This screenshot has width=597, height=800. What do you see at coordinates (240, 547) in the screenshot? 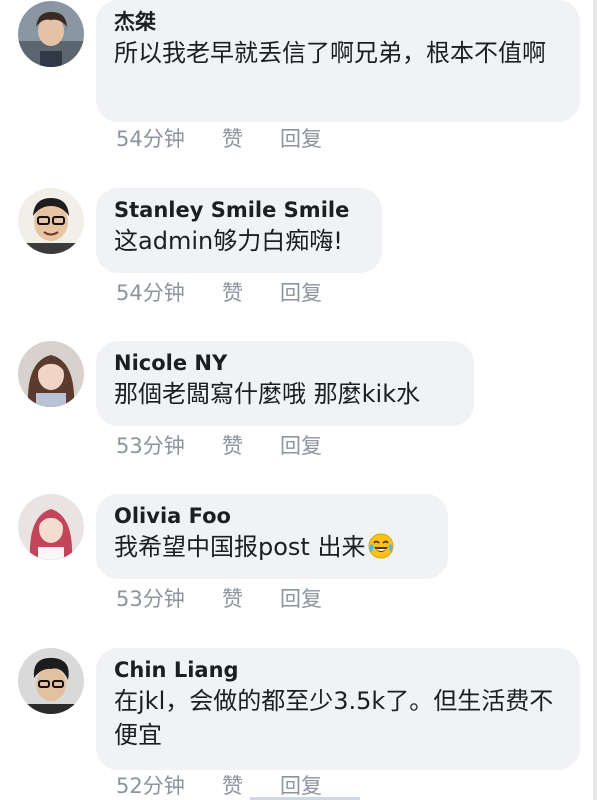
I see `comment-text-content: 我希望中国报post 出来` at bounding box center [240, 547].